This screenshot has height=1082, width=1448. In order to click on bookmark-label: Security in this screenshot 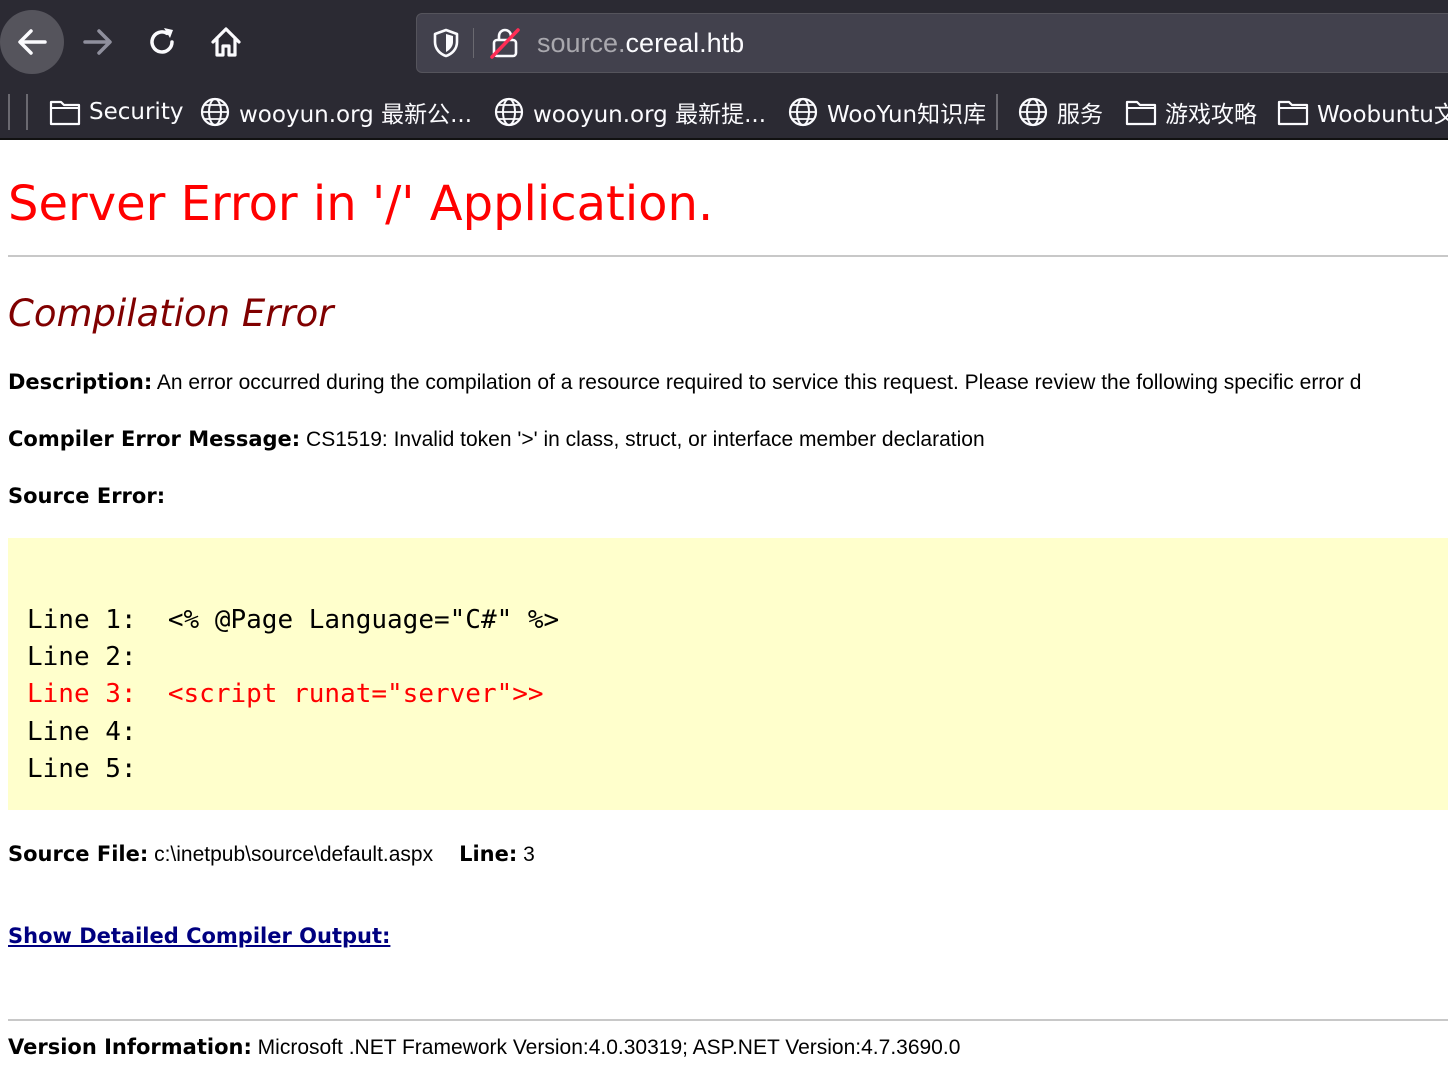, I will do `click(136, 112)`.